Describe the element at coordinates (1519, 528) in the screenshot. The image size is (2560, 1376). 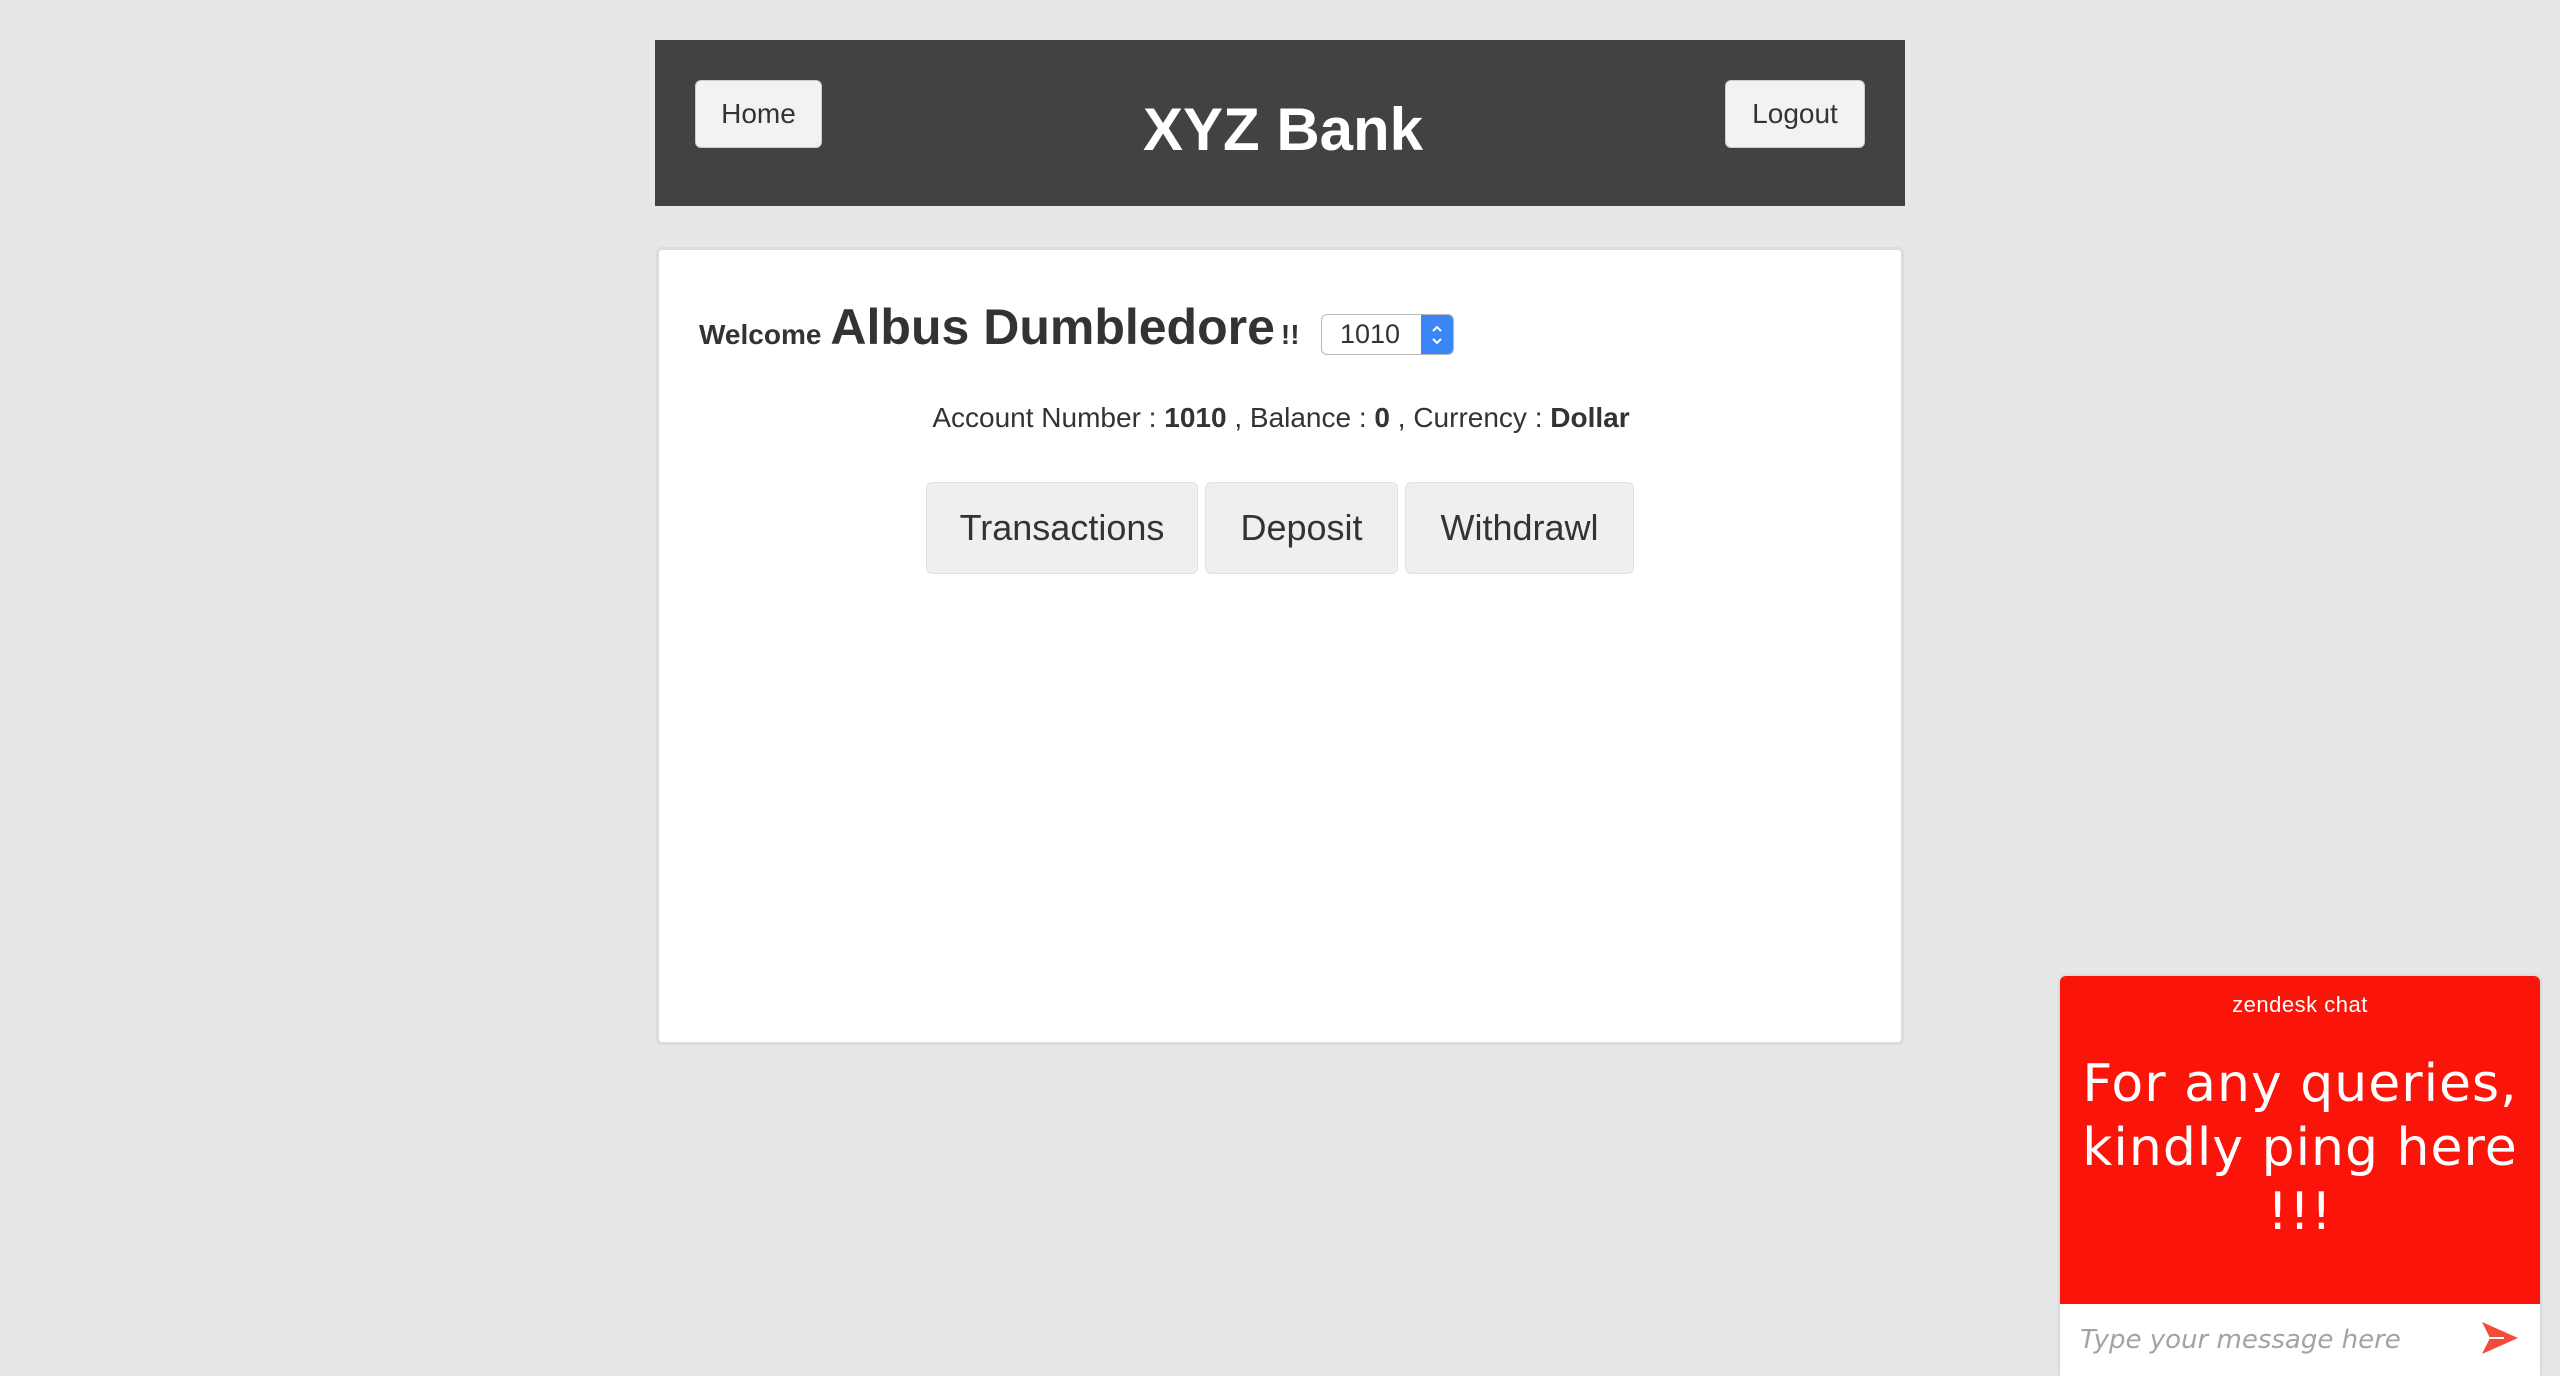
I see `withdraw-button: Withdrawl` at that location.